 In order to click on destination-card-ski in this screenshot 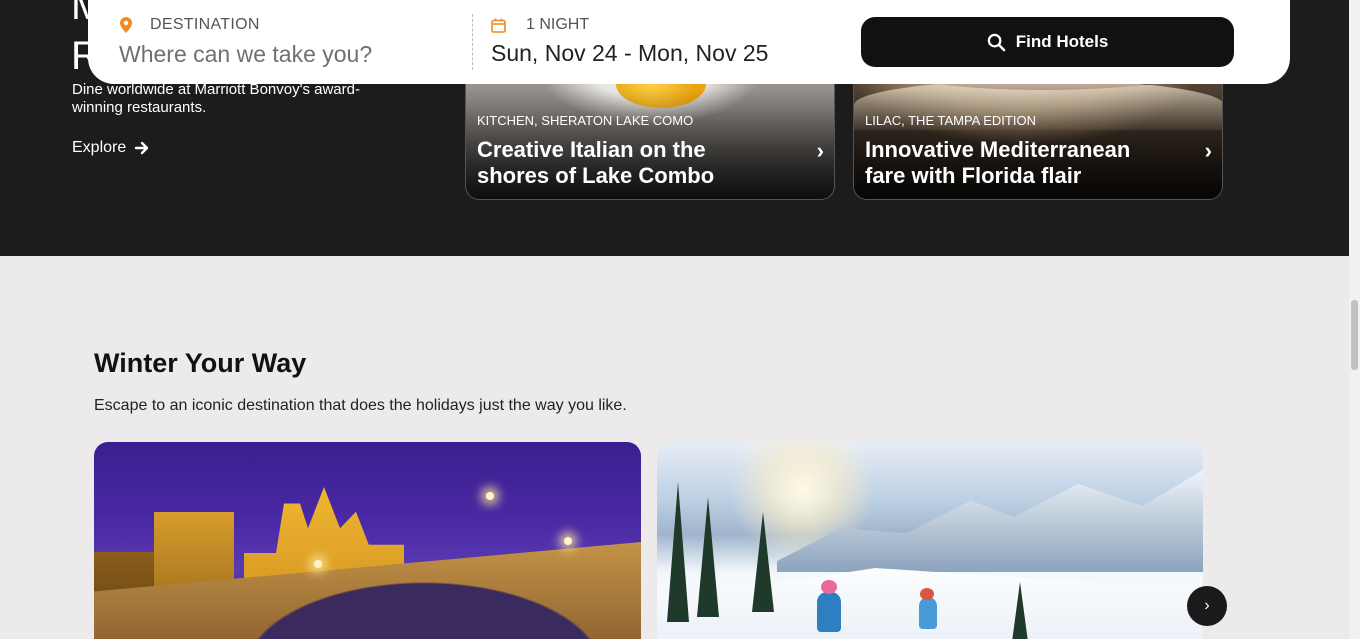, I will do `click(930, 540)`.